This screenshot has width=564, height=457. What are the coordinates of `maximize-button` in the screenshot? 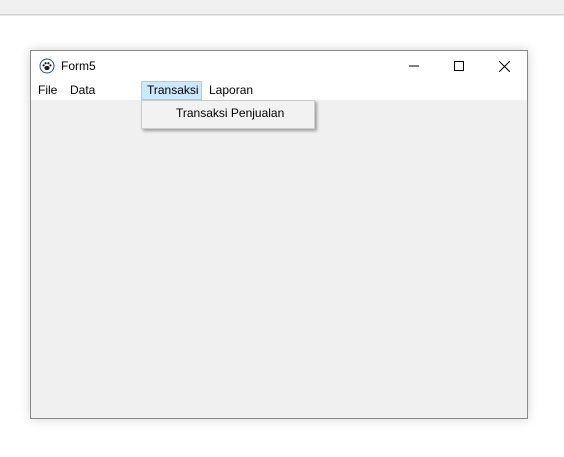 It's located at (458, 66).